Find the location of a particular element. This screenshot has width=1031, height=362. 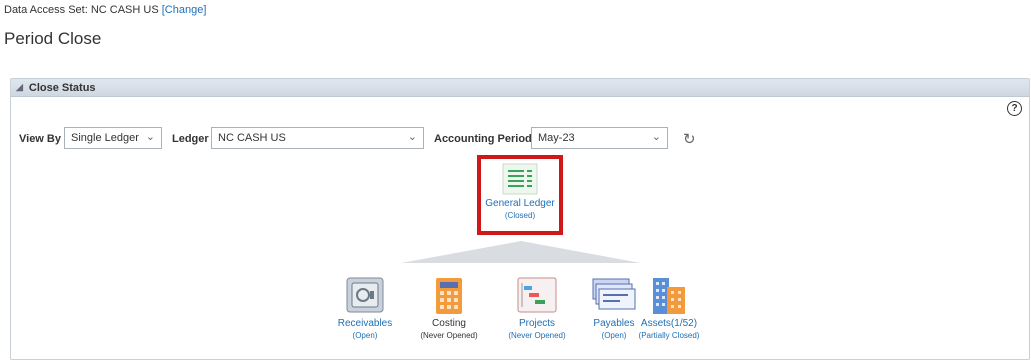

ledger-select: NC CASH US ⌄ is located at coordinates (317, 138).